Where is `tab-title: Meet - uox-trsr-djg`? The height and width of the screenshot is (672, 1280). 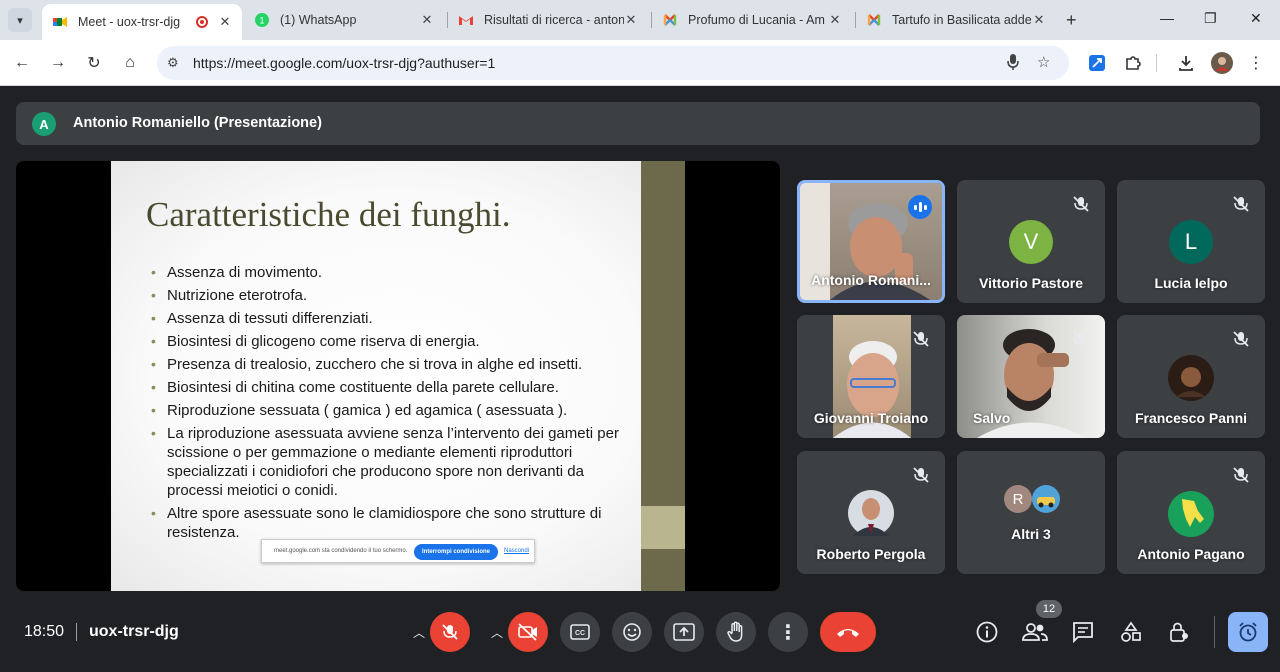 tab-title: Meet - uox-trsr-djg is located at coordinates (129, 22).